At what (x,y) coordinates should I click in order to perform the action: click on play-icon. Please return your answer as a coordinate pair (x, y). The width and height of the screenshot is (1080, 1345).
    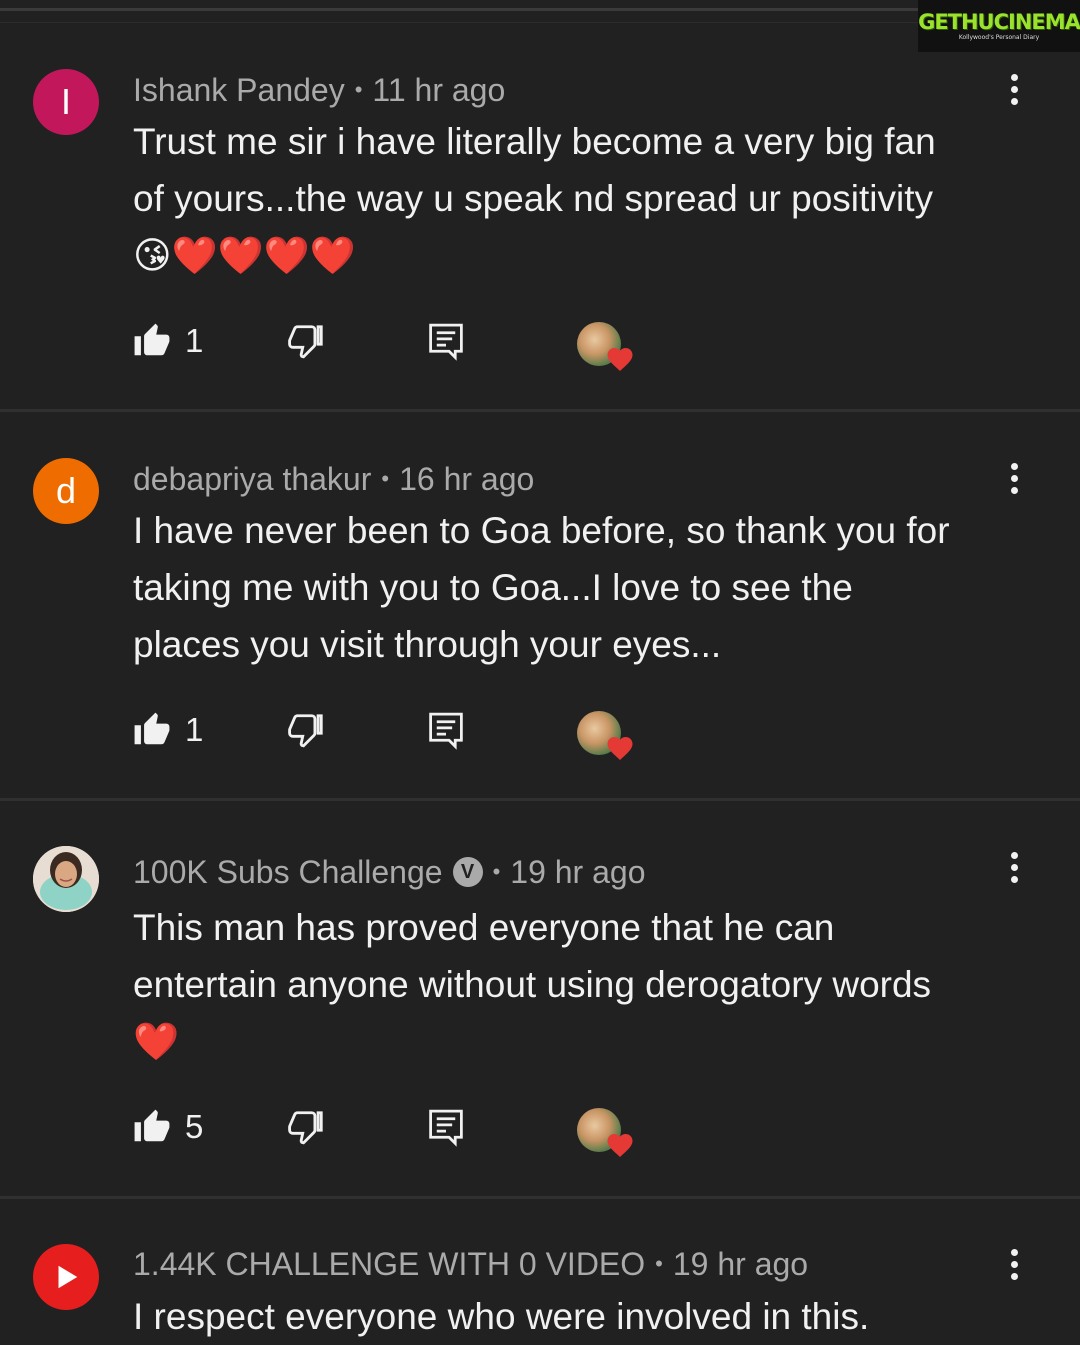
    Looking at the image, I should click on (68, 1277).